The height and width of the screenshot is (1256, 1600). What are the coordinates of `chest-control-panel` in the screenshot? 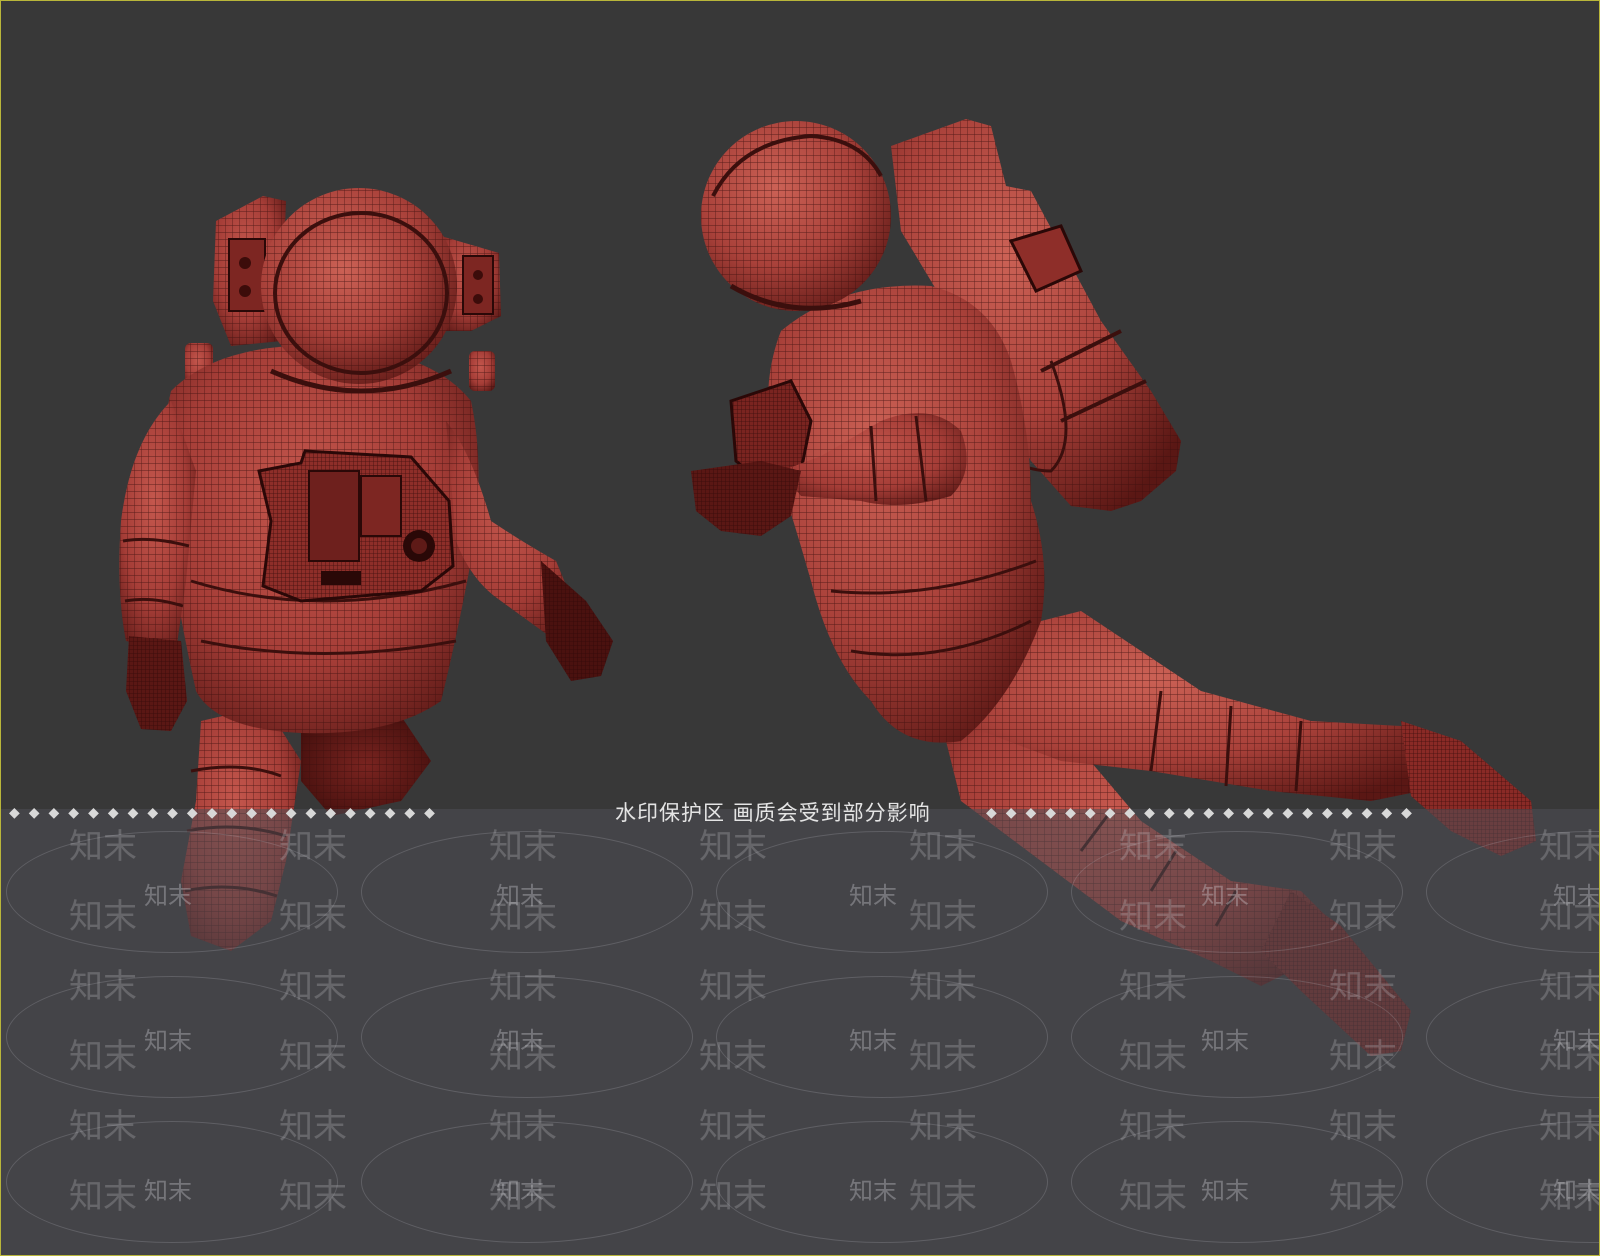 It's located at (356, 526).